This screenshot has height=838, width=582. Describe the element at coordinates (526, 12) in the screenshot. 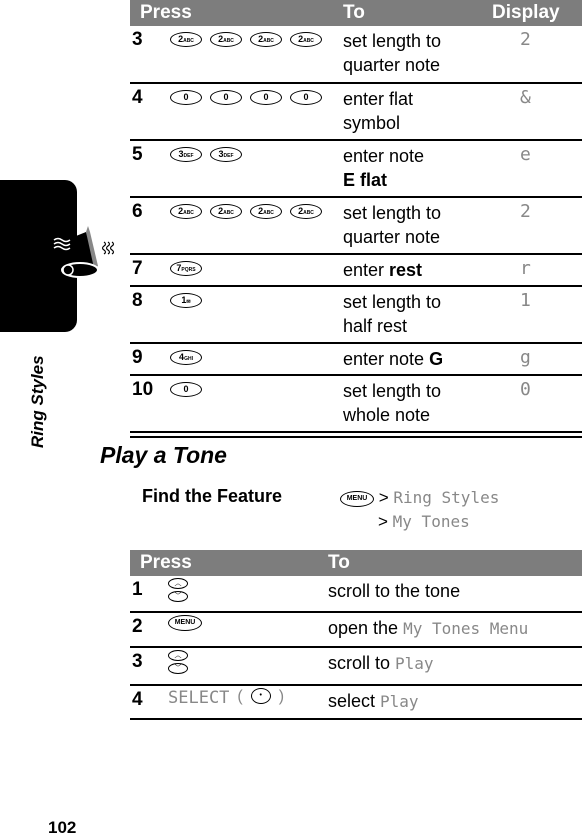

I see `header-display: Display` at that location.